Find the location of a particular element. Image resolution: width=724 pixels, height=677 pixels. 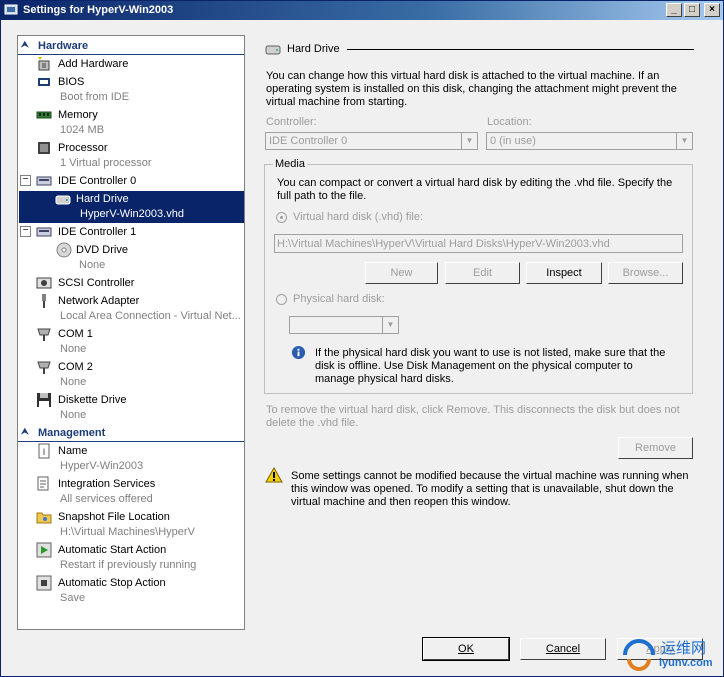

title-bar: Settings for HyperV-Win2003 _ □ × is located at coordinates (362, 10).